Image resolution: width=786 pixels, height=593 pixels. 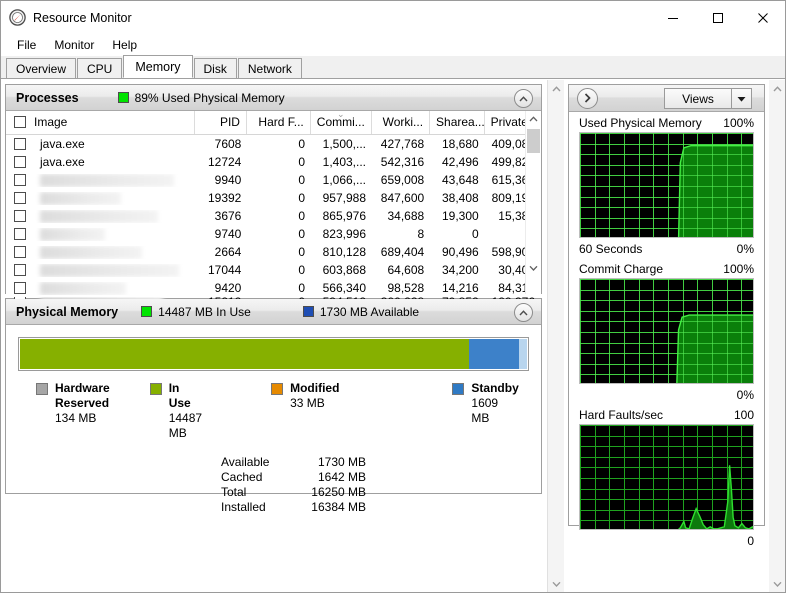 I want to click on legend-label: Standby, so click(x=495, y=388).